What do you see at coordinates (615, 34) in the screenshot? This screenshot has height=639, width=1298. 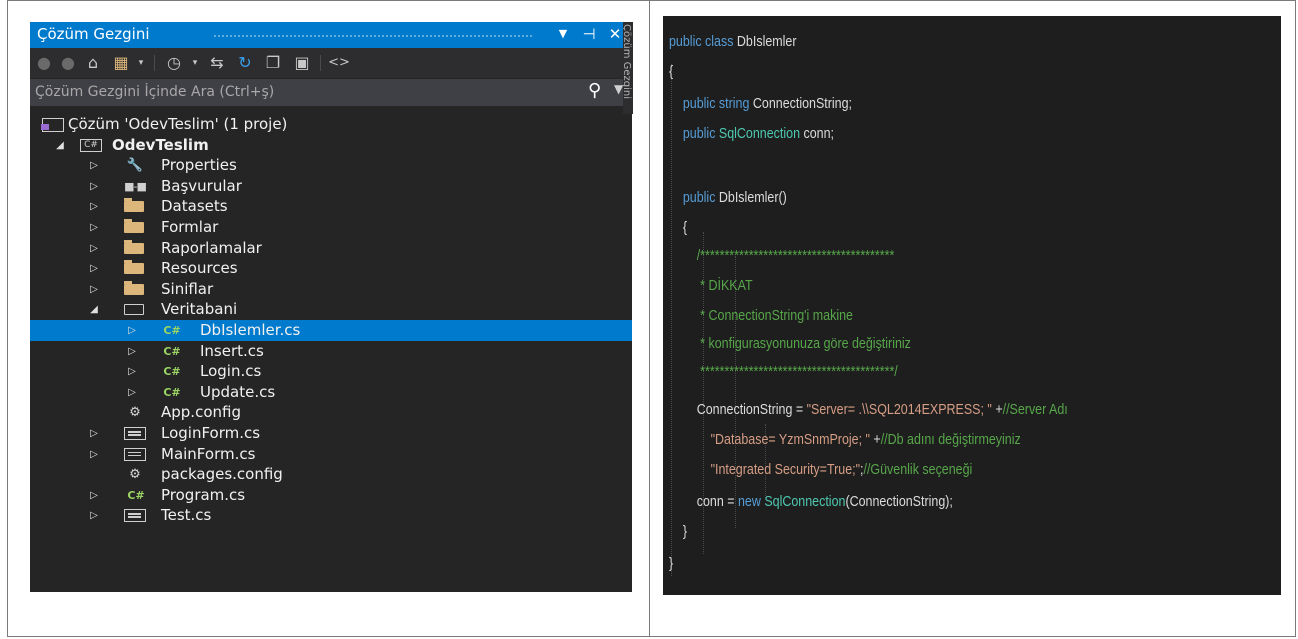 I see `close-icon: ✕` at bounding box center [615, 34].